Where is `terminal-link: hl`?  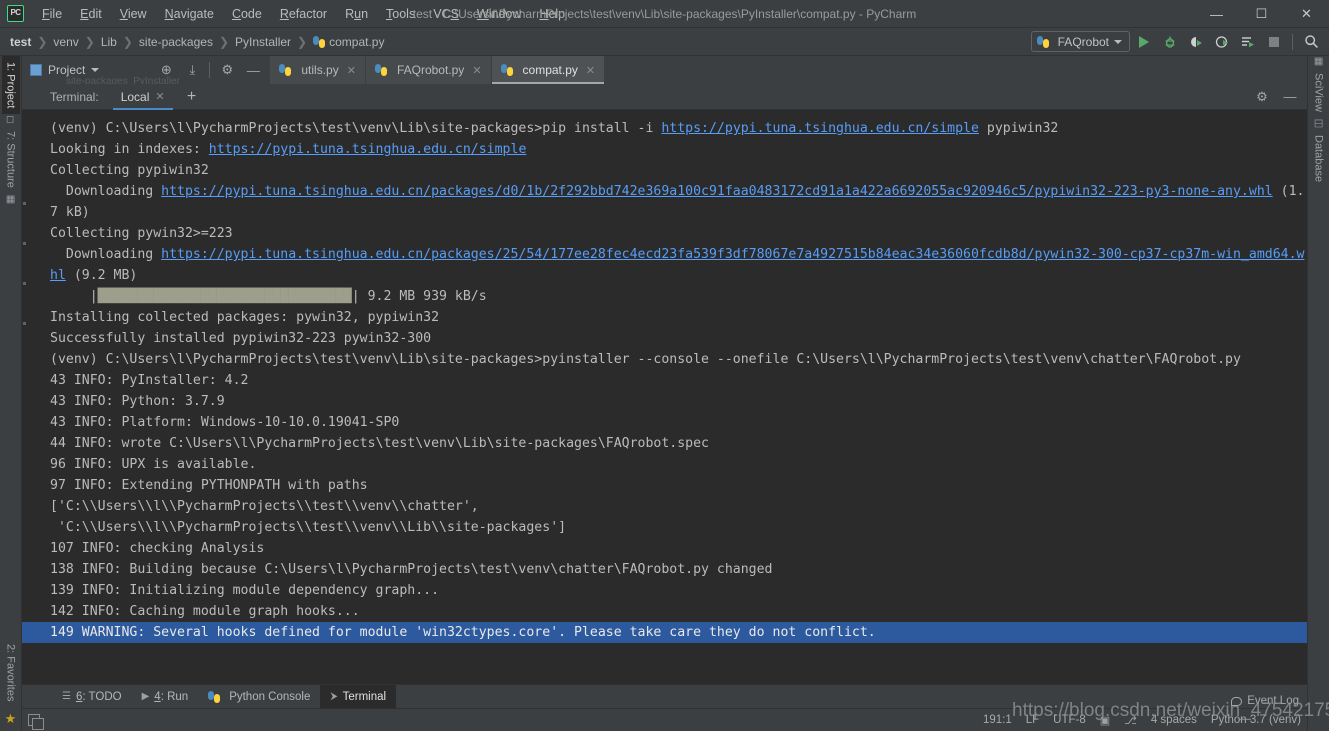 terminal-link: hl is located at coordinates (58, 275).